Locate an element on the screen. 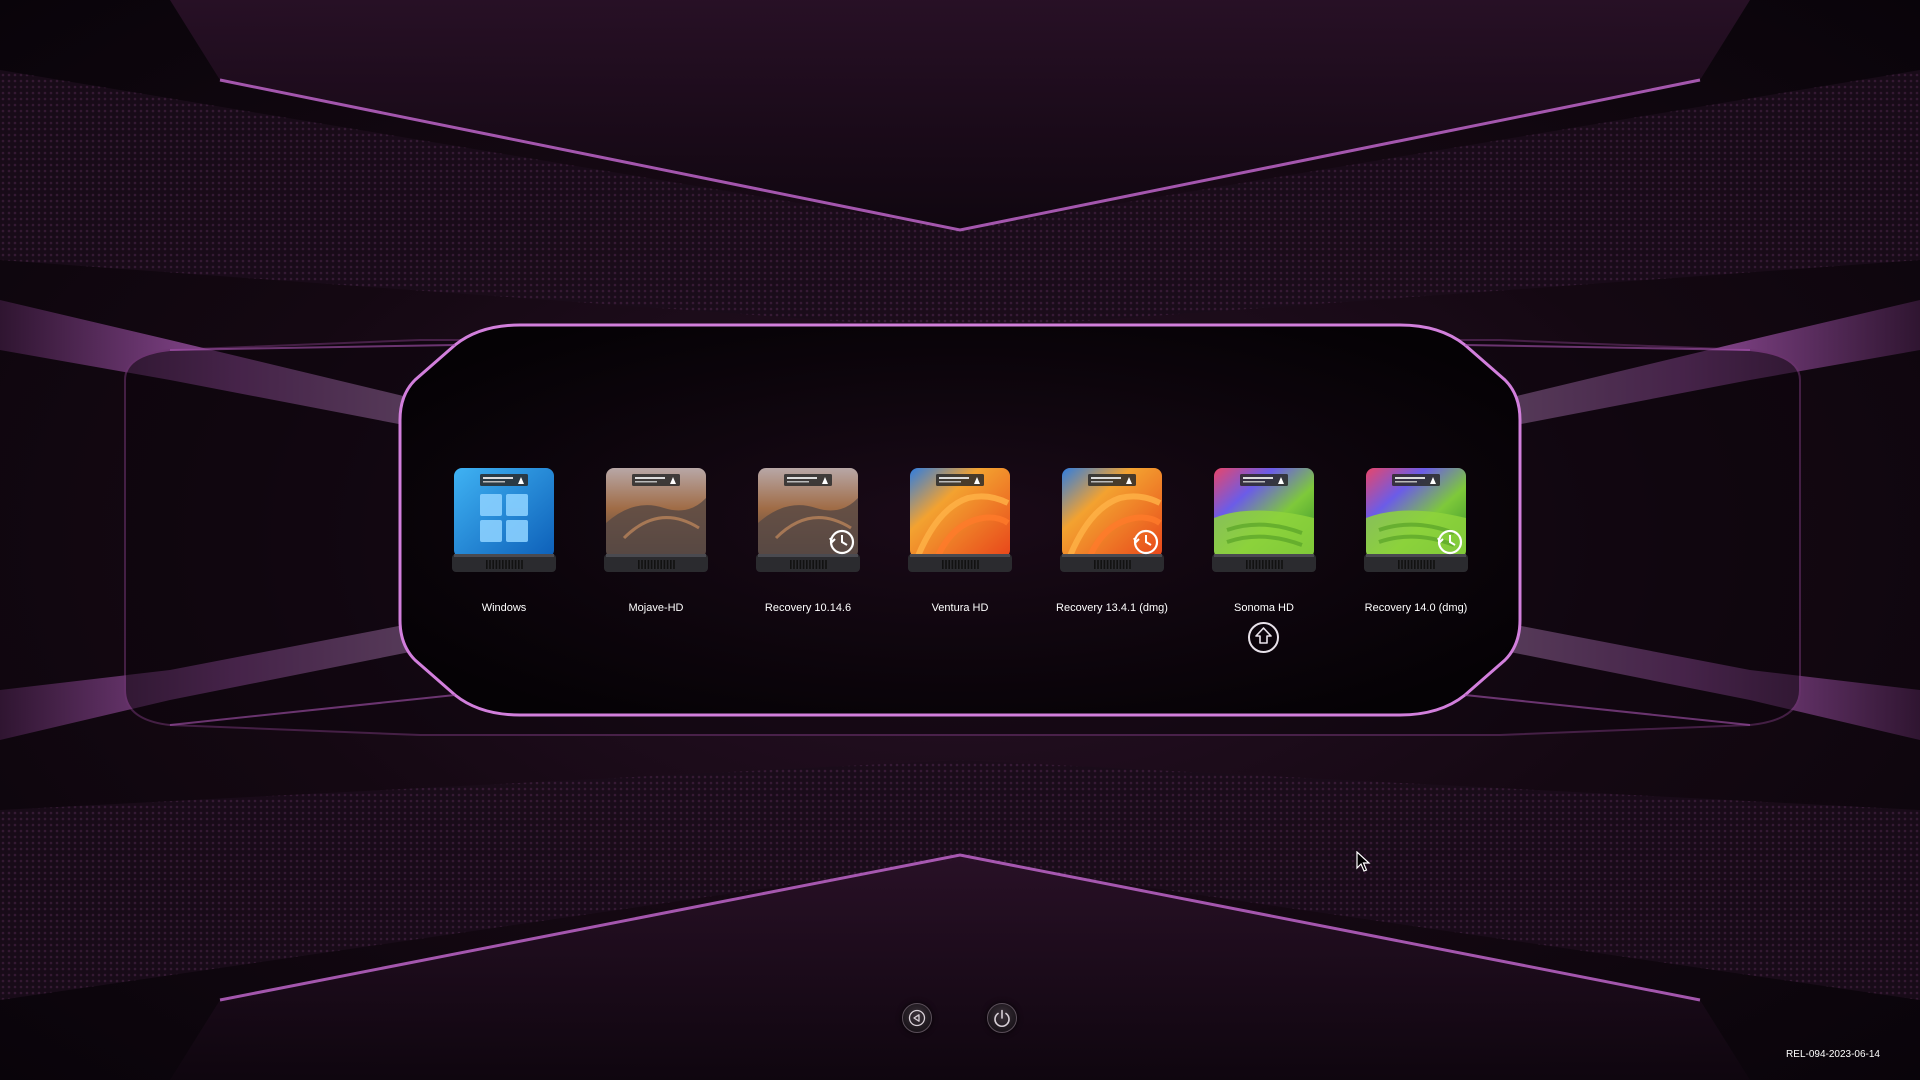 This screenshot has height=1080, width=1920. version-label: REL-094-2023-06-14 is located at coordinates (1833, 1054).